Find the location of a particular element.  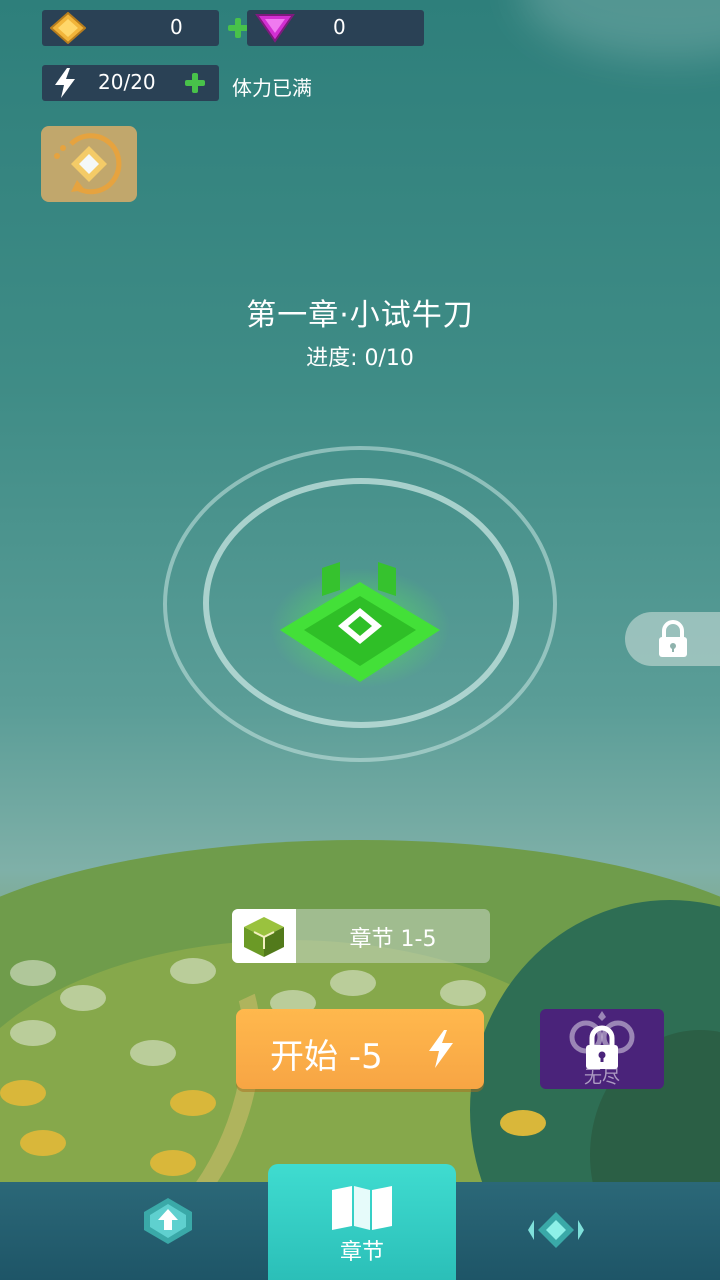

tab-chapters: 章节 is located at coordinates (362, 1222).